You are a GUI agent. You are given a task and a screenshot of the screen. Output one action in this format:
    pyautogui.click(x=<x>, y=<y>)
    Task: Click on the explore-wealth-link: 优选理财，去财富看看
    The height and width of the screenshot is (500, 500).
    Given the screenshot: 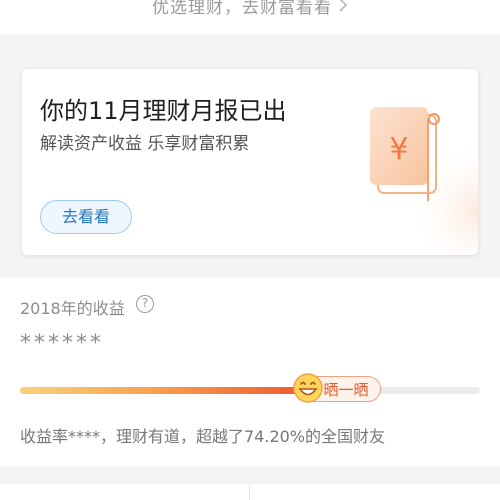 What is the action you would take?
    pyautogui.click(x=250, y=9)
    